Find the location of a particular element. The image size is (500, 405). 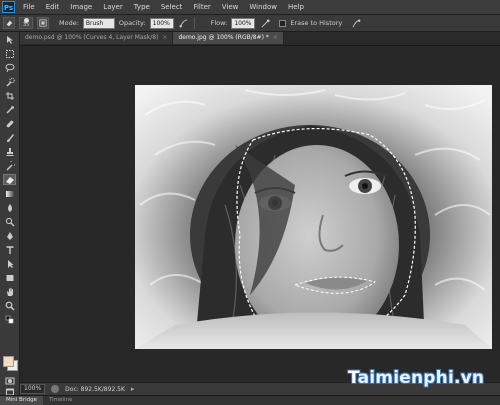

status-info-icon is located at coordinates (55, 389).